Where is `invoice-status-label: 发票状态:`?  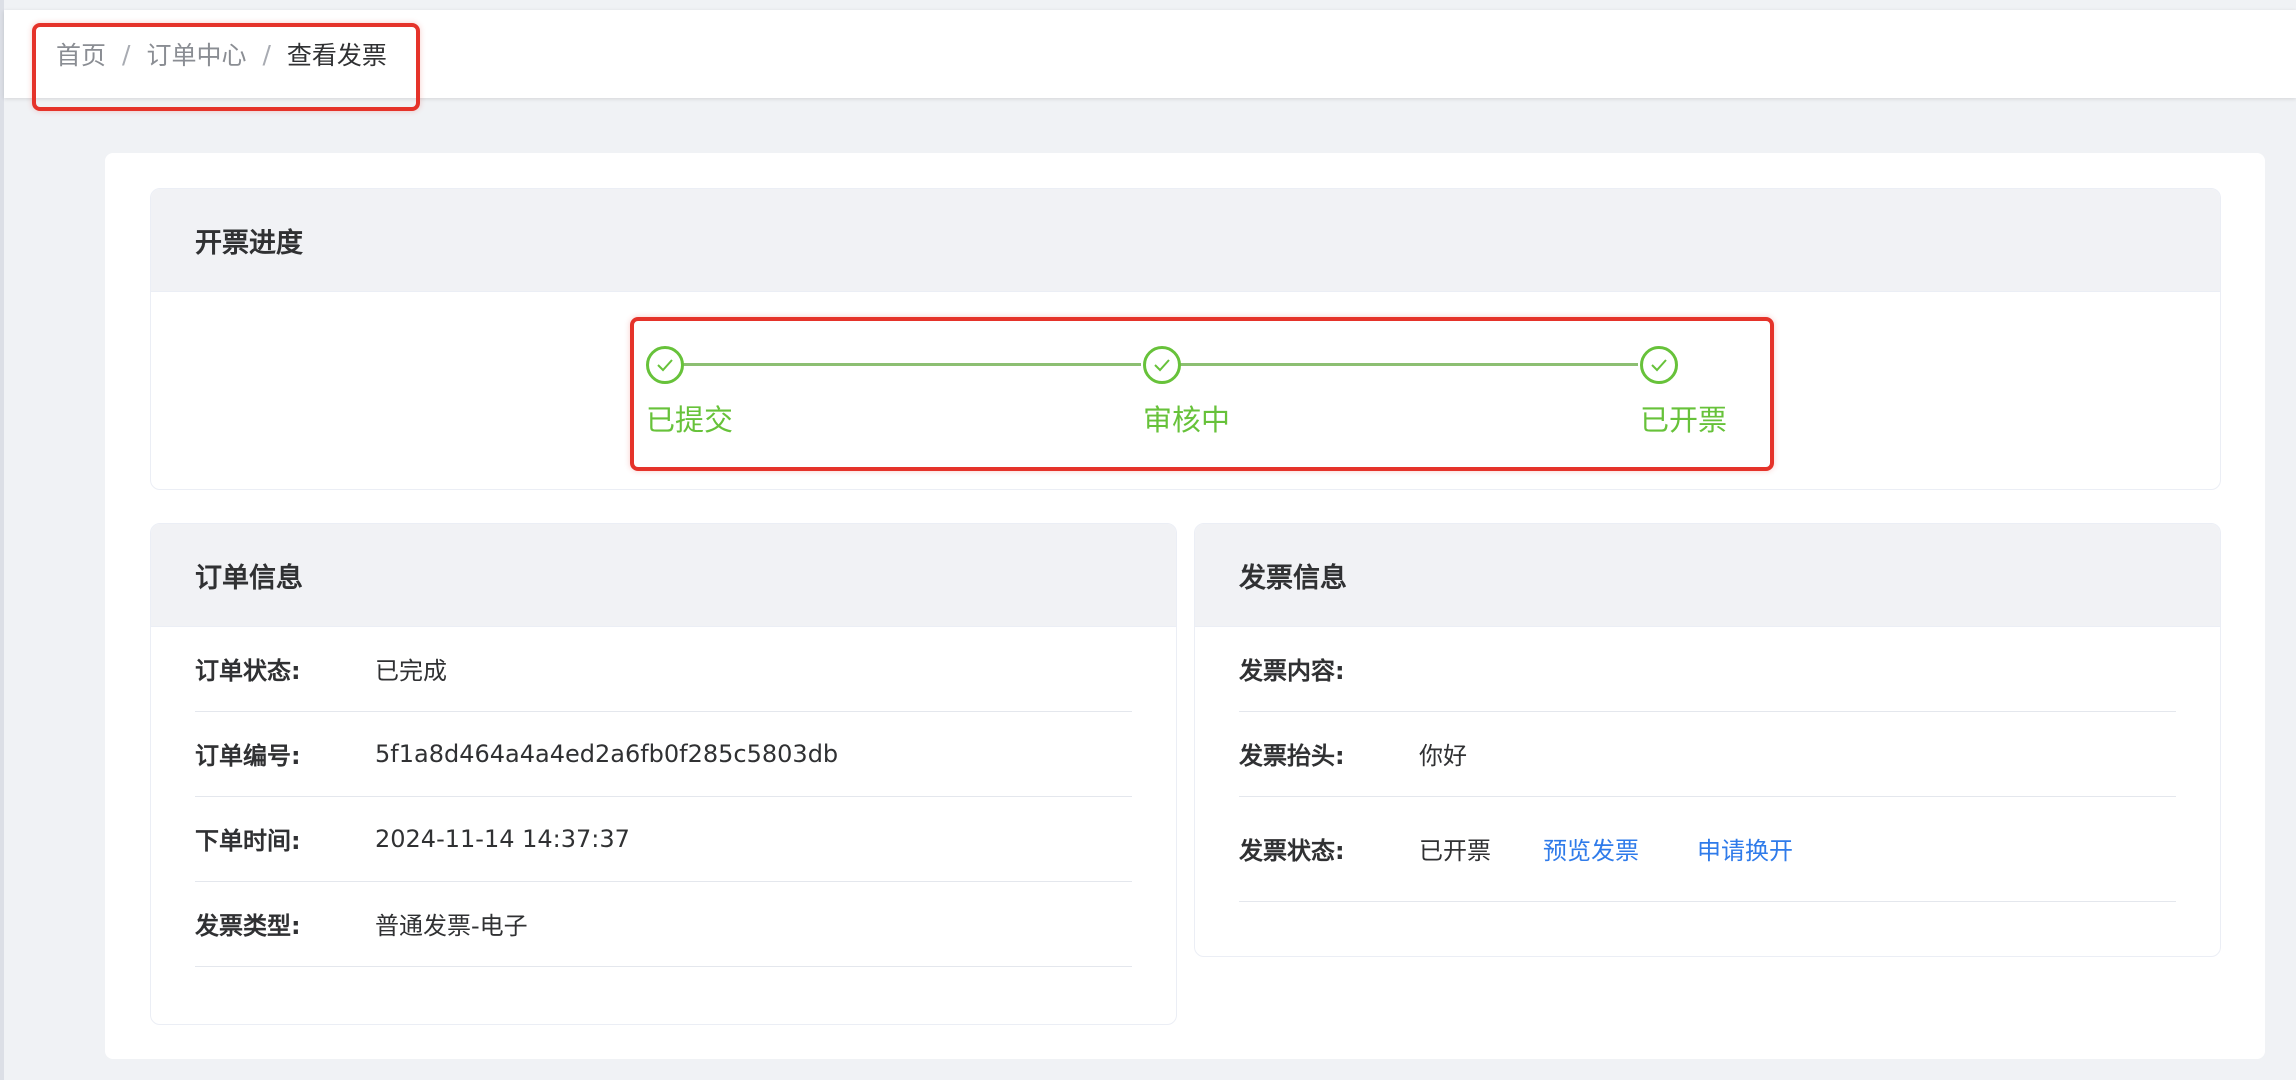
invoice-status-label: 发票状态: is located at coordinates (1292, 851).